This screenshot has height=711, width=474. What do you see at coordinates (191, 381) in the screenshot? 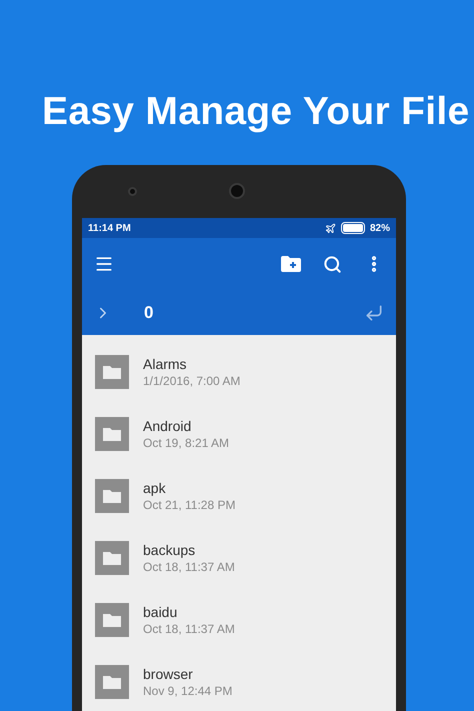
I see `file-date: 1/1/2016, 7:00 AM` at bounding box center [191, 381].